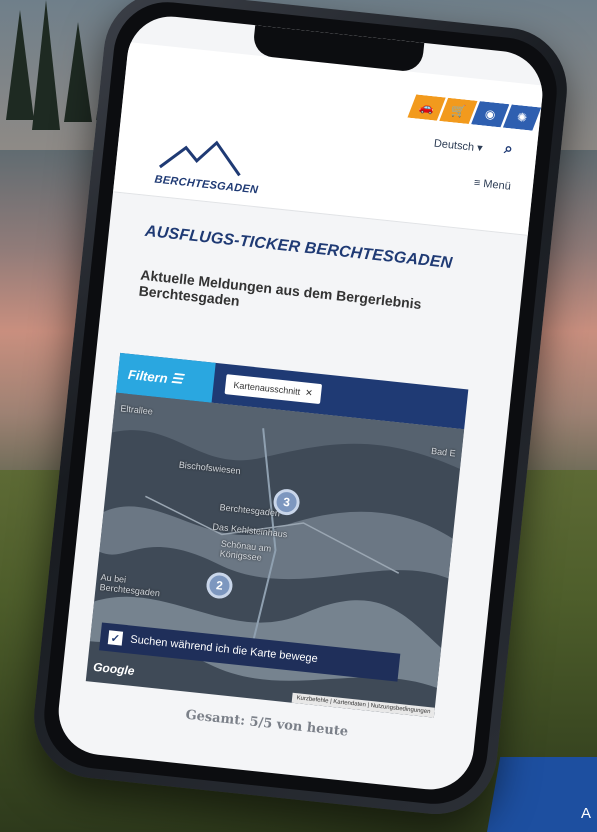 The image size is (597, 832). Describe the element at coordinates (267, 388) in the screenshot. I see `chip-label: Kartenausschnitt` at that location.